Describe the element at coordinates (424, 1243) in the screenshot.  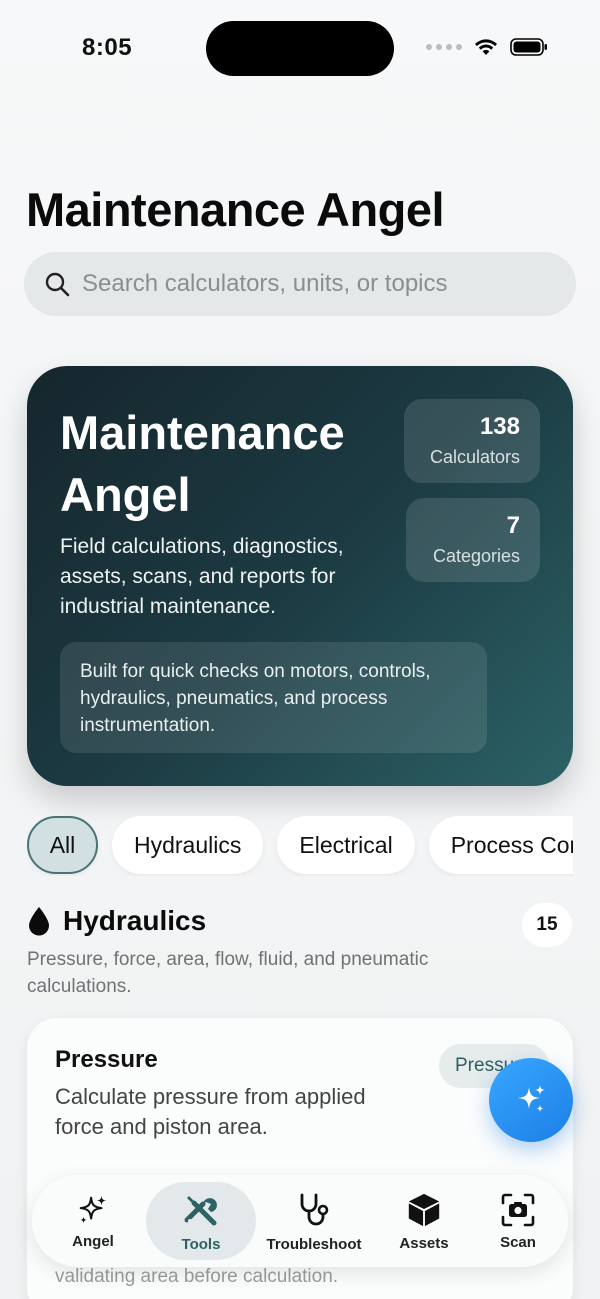
I see `tab-label: Assets` at that location.